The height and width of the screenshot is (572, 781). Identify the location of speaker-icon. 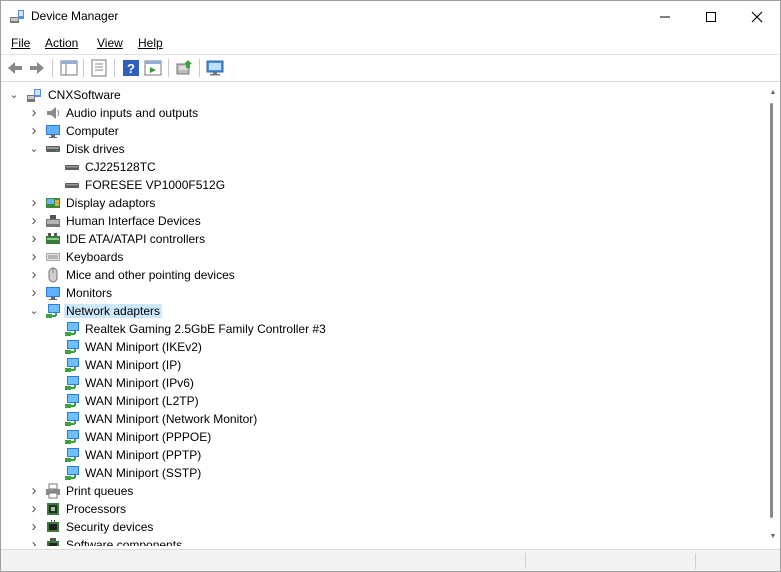
(53, 113).